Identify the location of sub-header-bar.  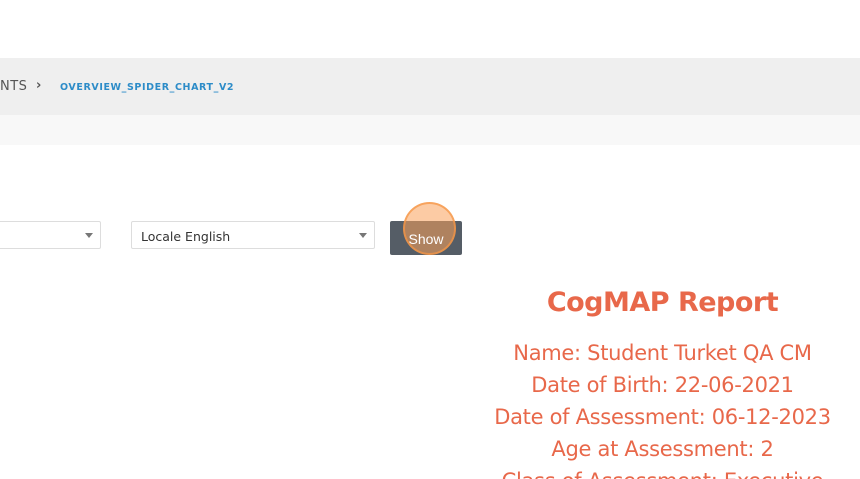
(430, 130).